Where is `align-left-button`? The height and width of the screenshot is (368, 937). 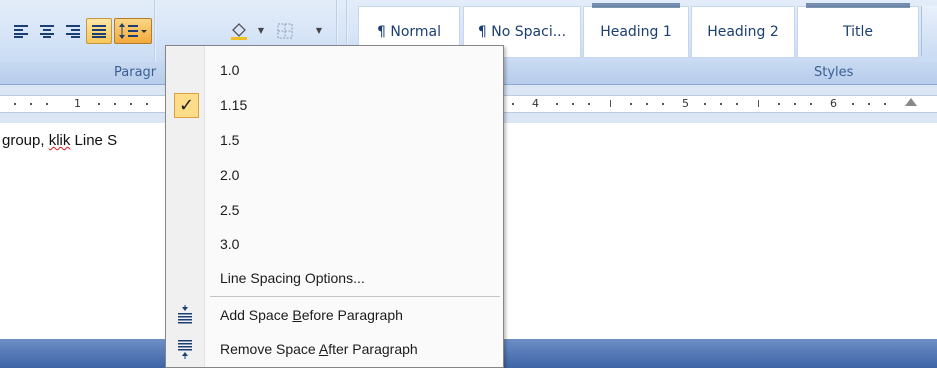 align-left-button is located at coordinates (21, 31).